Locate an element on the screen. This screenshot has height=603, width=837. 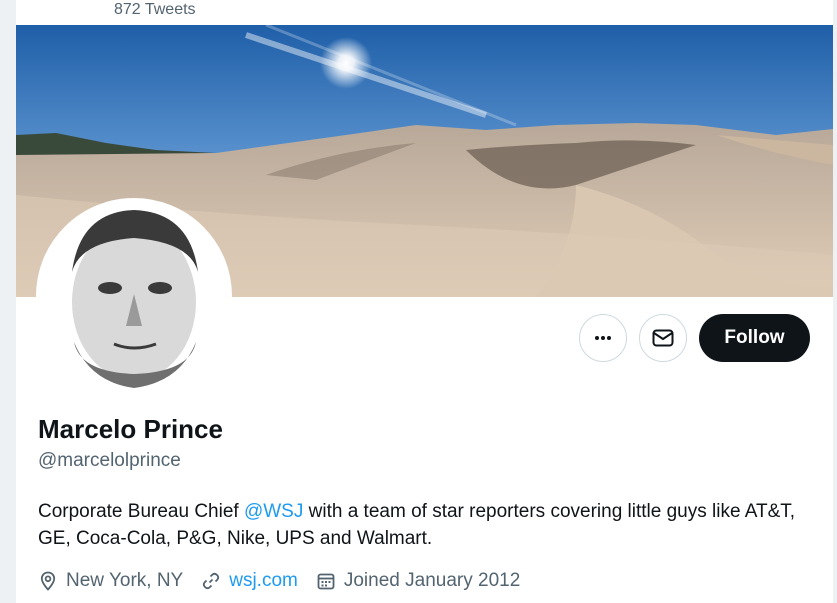
profile-avatar is located at coordinates (134, 296).